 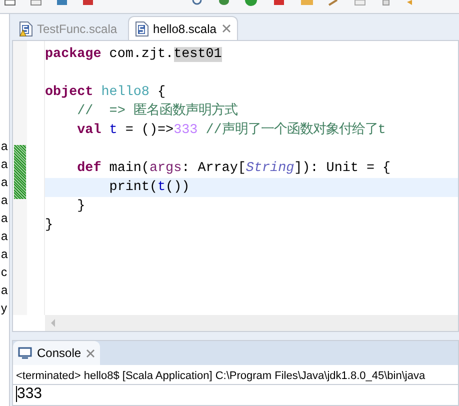 What do you see at coordinates (157, 111) in the screenshot?
I see `code-line: // => 匿名函数声明方式` at bounding box center [157, 111].